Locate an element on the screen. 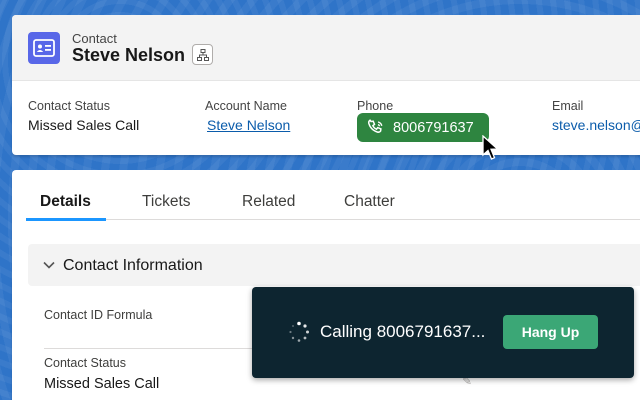  hierarchy-button is located at coordinates (202, 54).